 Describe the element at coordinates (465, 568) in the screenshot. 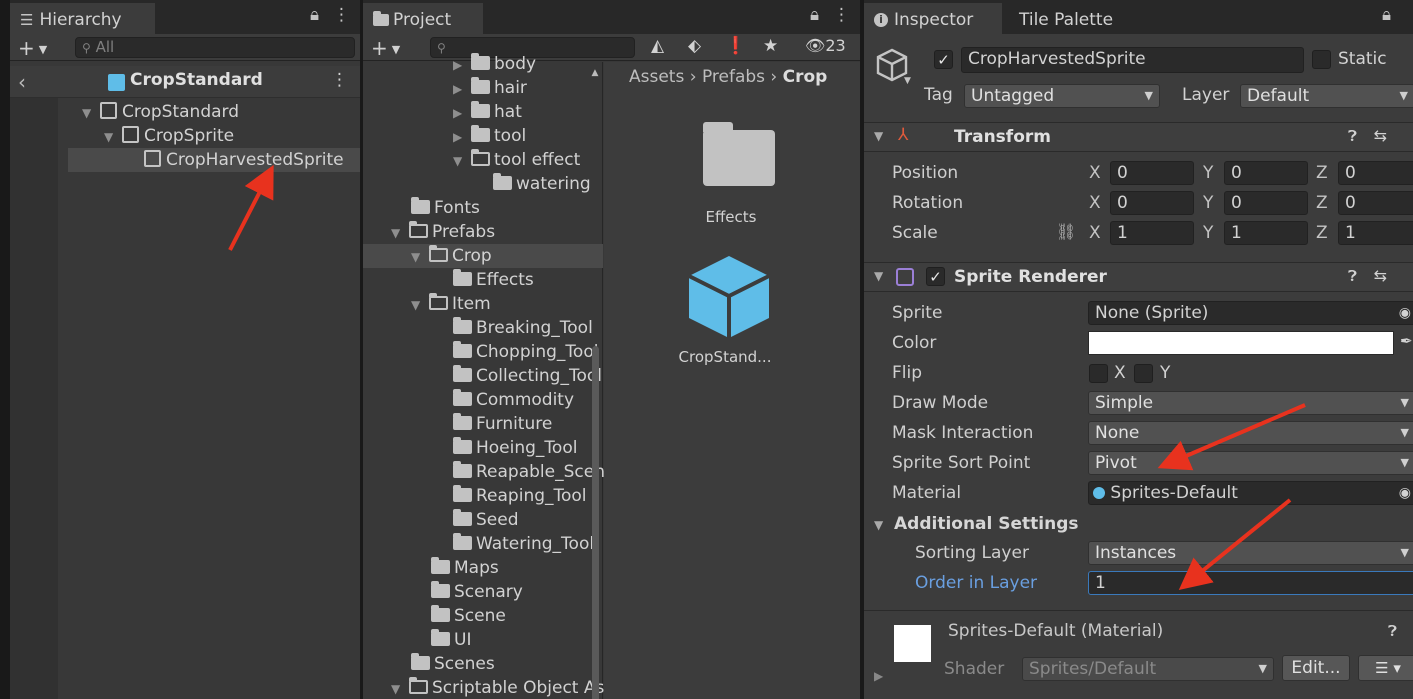

I see `tree-item: Maps` at that location.